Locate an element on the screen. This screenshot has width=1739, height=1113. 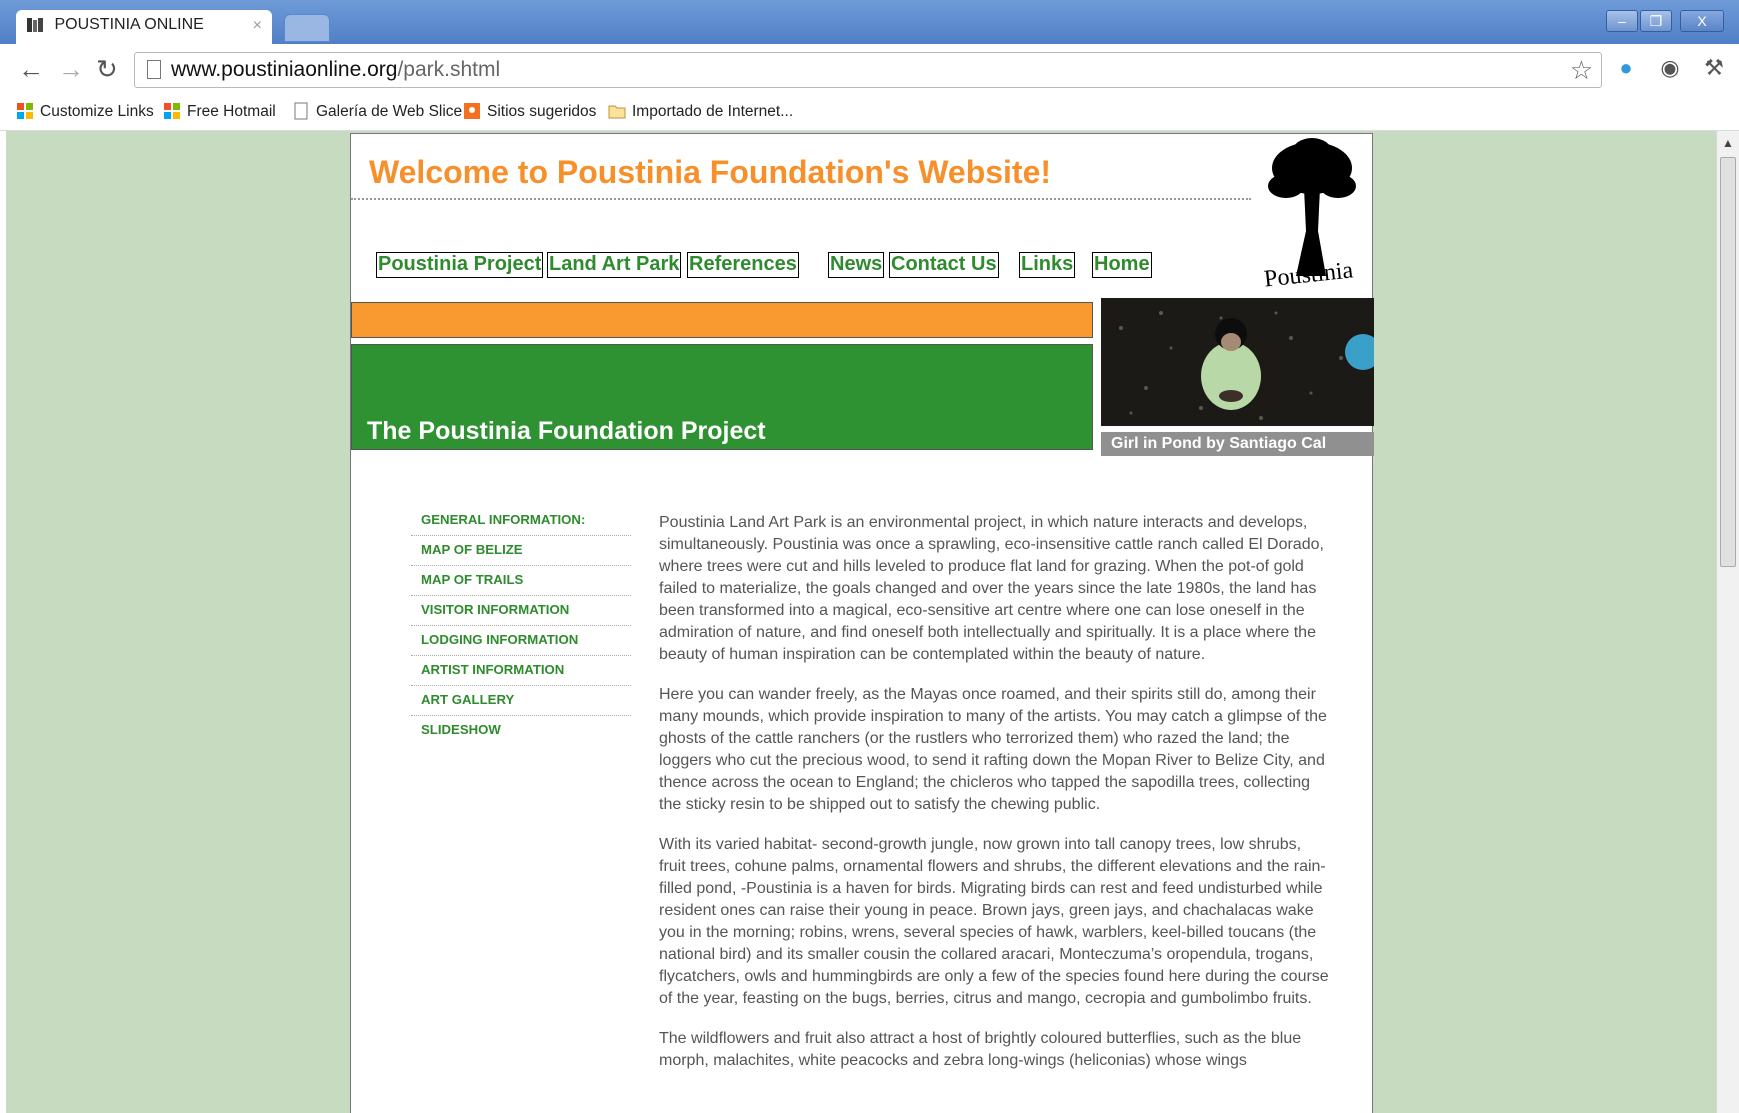
photo-caption: Girl in Pond by Santiago Cal is located at coordinates (1237, 444).